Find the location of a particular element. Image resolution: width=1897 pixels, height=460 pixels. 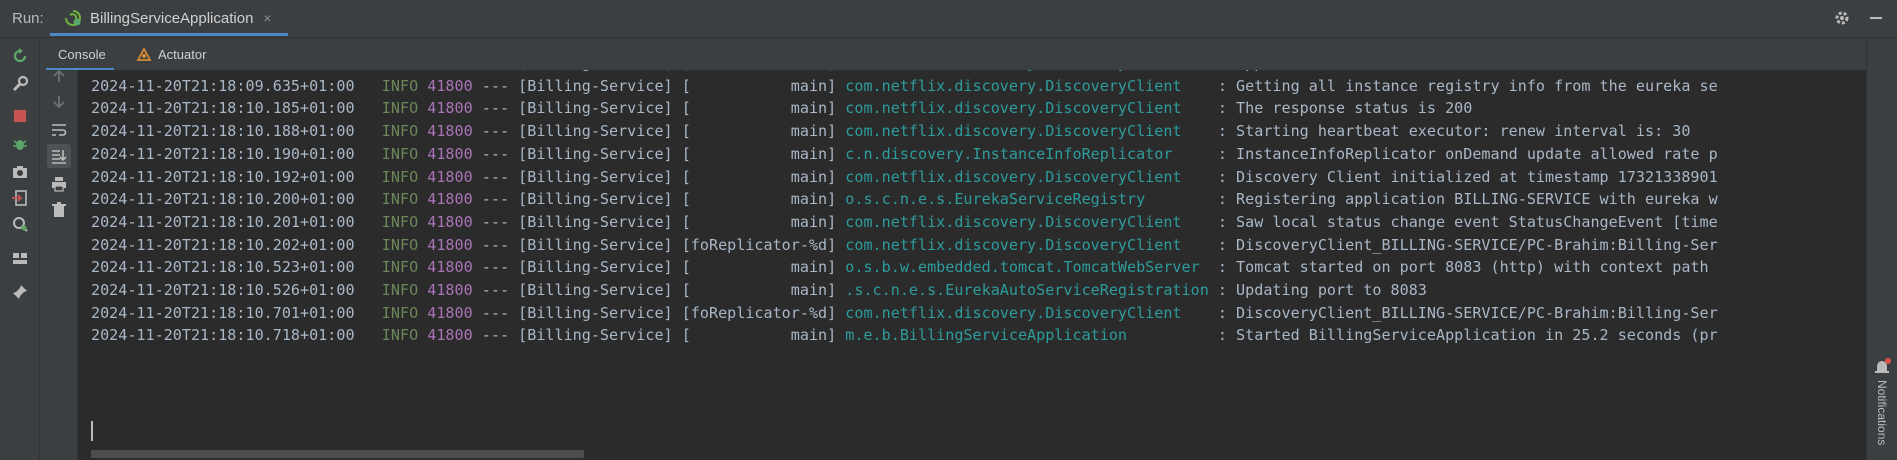

tab-close-icon: × is located at coordinates (267, 18).